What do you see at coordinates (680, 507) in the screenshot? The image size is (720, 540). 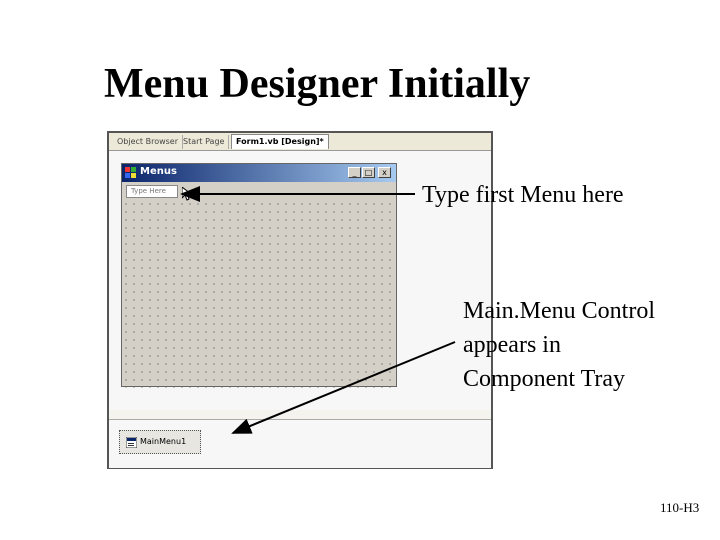 I see `slide-footer: 110-H3` at bounding box center [680, 507].